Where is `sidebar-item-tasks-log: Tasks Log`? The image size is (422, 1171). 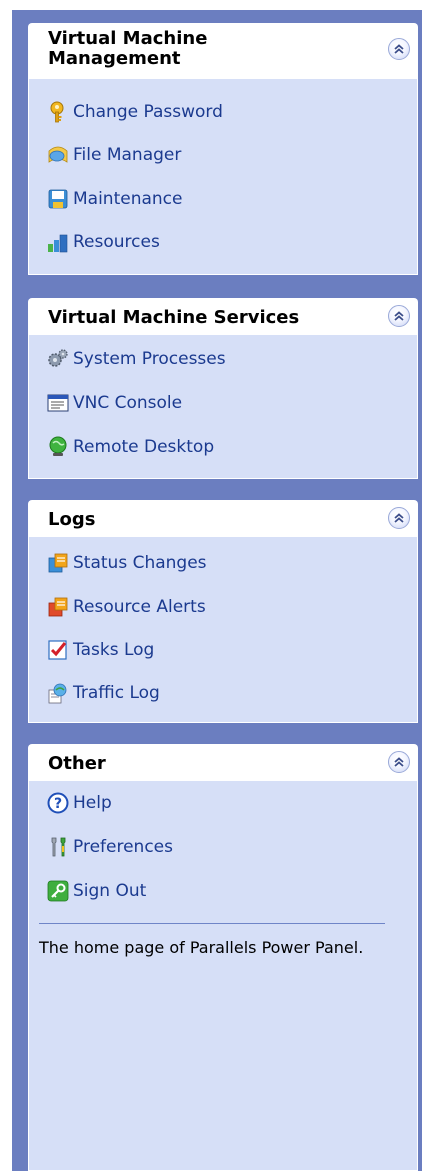 sidebar-item-tasks-log: Tasks Log is located at coordinates (100, 650).